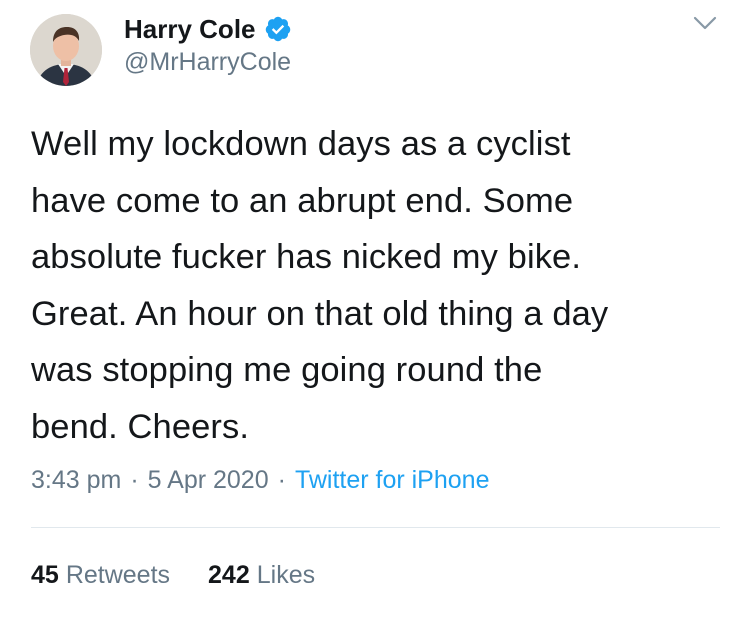  Describe the element at coordinates (173, 575) in the screenshot. I see `tweet-stats: 45 Retweets 242 Likes` at that location.